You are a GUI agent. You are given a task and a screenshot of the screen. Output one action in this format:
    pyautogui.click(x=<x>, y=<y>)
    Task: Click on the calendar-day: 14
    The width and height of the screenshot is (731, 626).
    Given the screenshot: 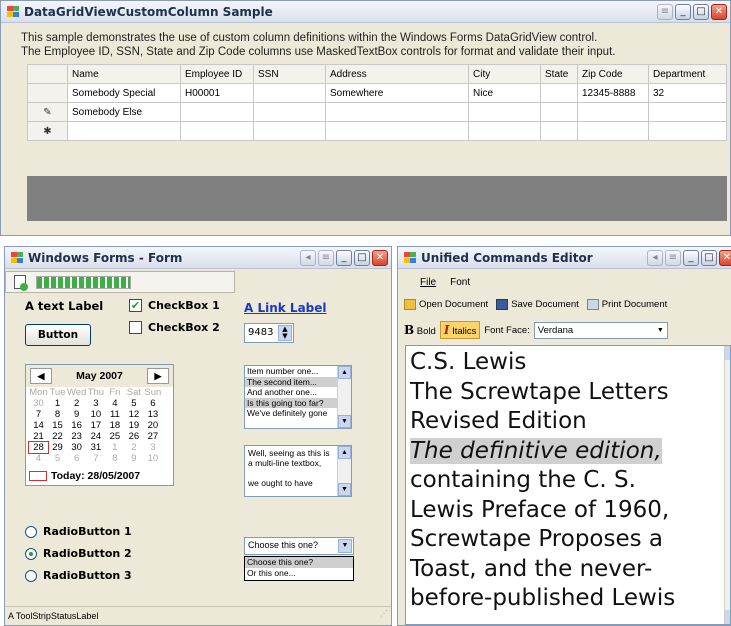 What is the action you would take?
    pyautogui.click(x=38, y=425)
    